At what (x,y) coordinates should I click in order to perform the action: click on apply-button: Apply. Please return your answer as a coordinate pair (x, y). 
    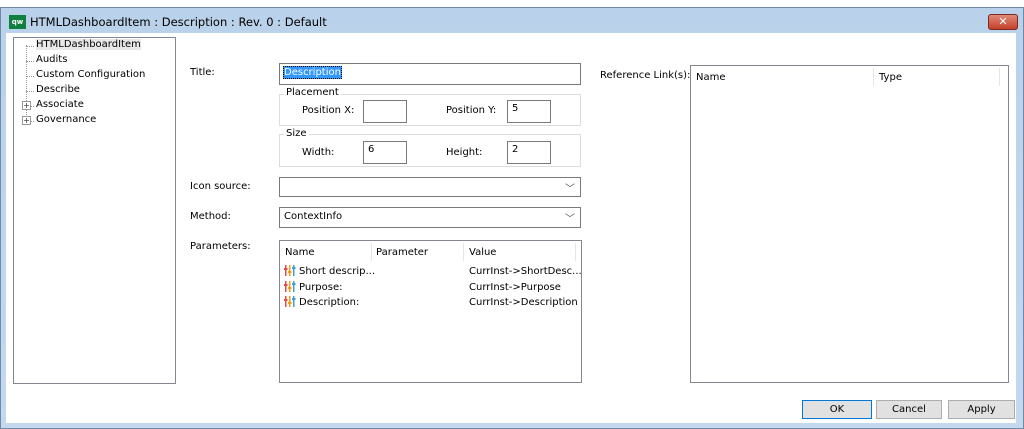
    Looking at the image, I should click on (981, 409).